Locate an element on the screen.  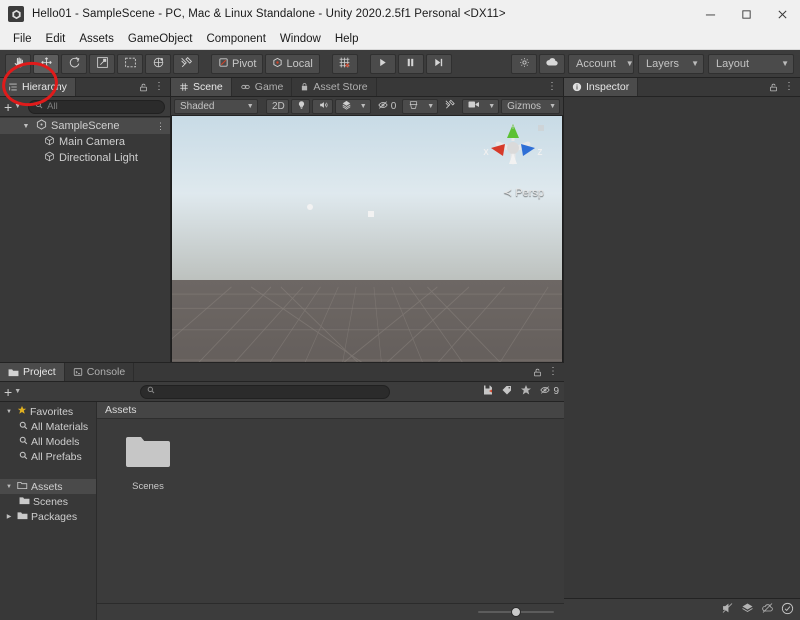
tab-scene: Scene is located at coordinates (201, 87).